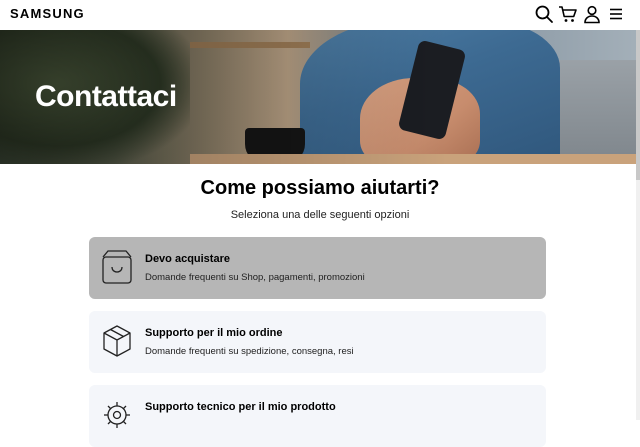 The image size is (640, 447). Describe the element at coordinates (320, 15) in the screenshot. I see `site-header: SAMSUNG` at that location.